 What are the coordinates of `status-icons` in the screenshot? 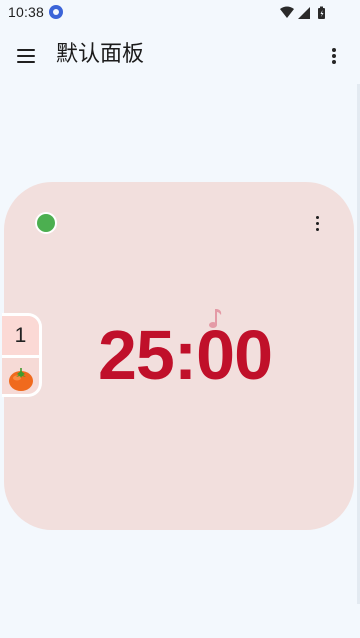 It's located at (302, 12).